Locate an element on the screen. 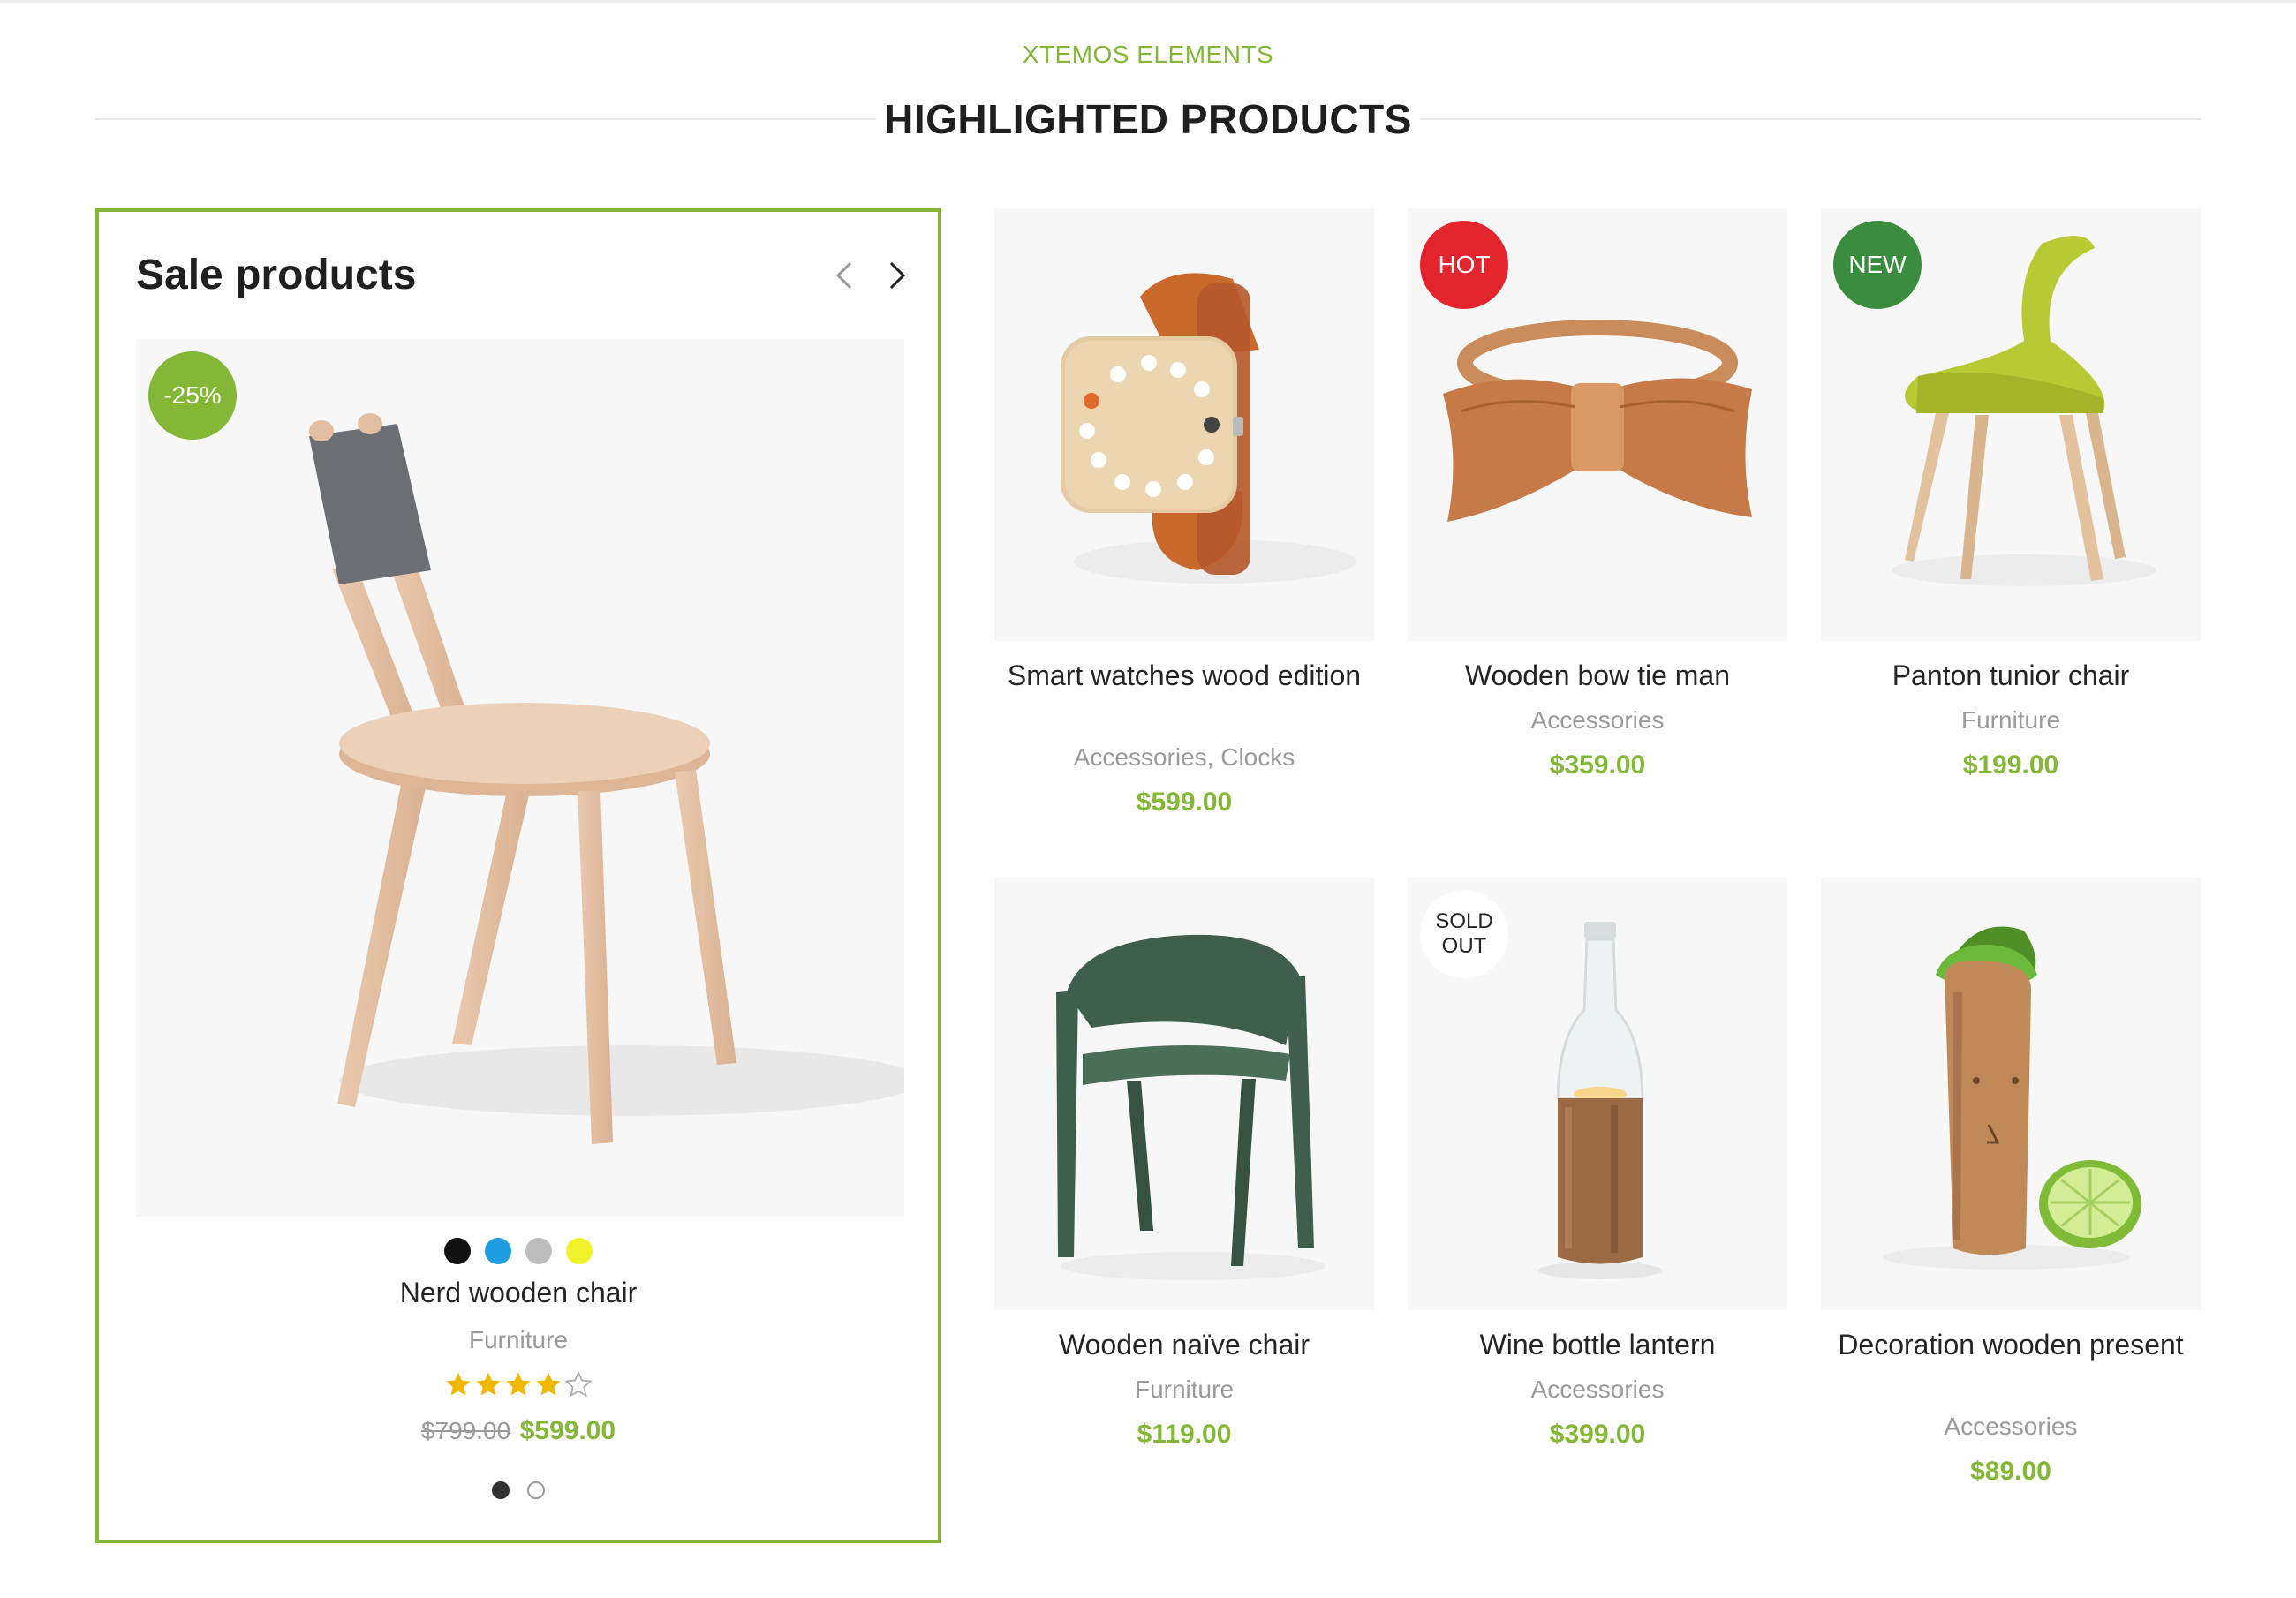 Image resolution: width=2296 pixels, height=1598 pixels. carousel-prev-button is located at coordinates (844, 275).